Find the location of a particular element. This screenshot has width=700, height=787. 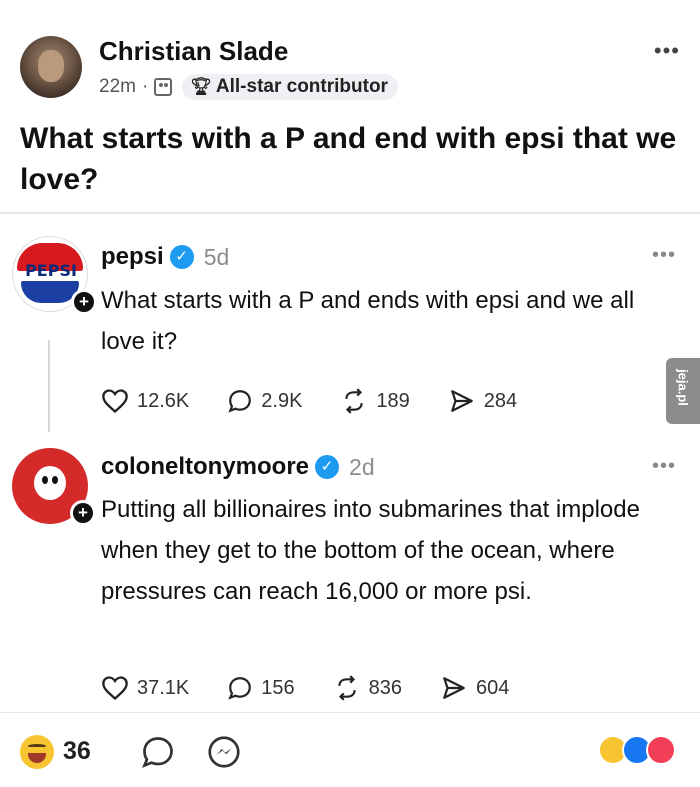

thread-username: pepsi ✓ 5d is located at coordinates (165, 257).